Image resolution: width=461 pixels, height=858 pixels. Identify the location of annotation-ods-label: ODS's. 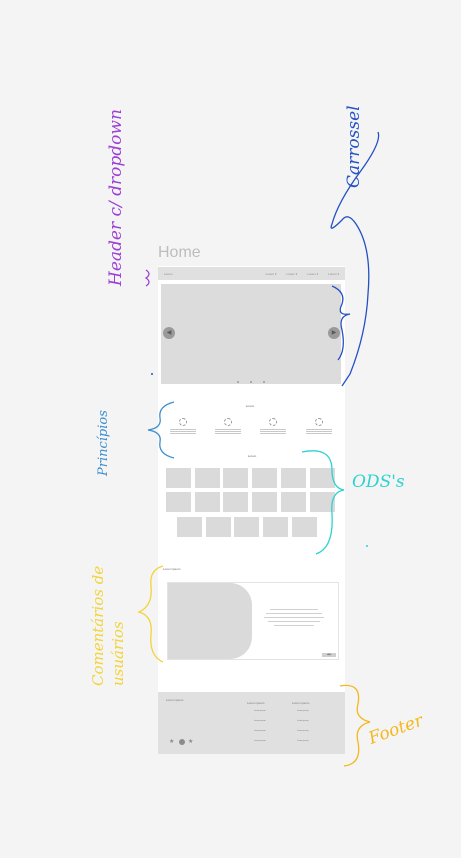
(378, 482).